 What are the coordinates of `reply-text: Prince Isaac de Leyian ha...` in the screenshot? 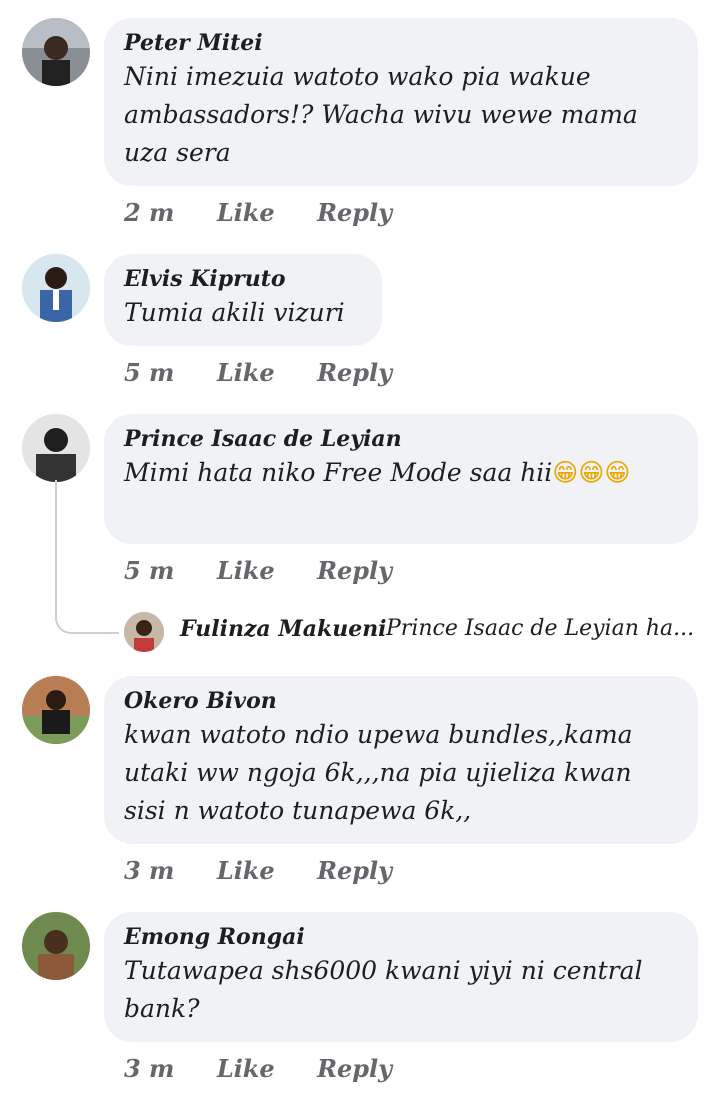 It's located at (540, 628).